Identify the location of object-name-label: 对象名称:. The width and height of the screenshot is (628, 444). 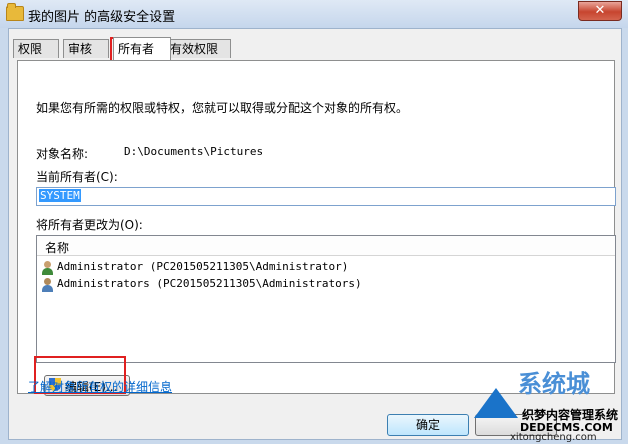
(62, 154).